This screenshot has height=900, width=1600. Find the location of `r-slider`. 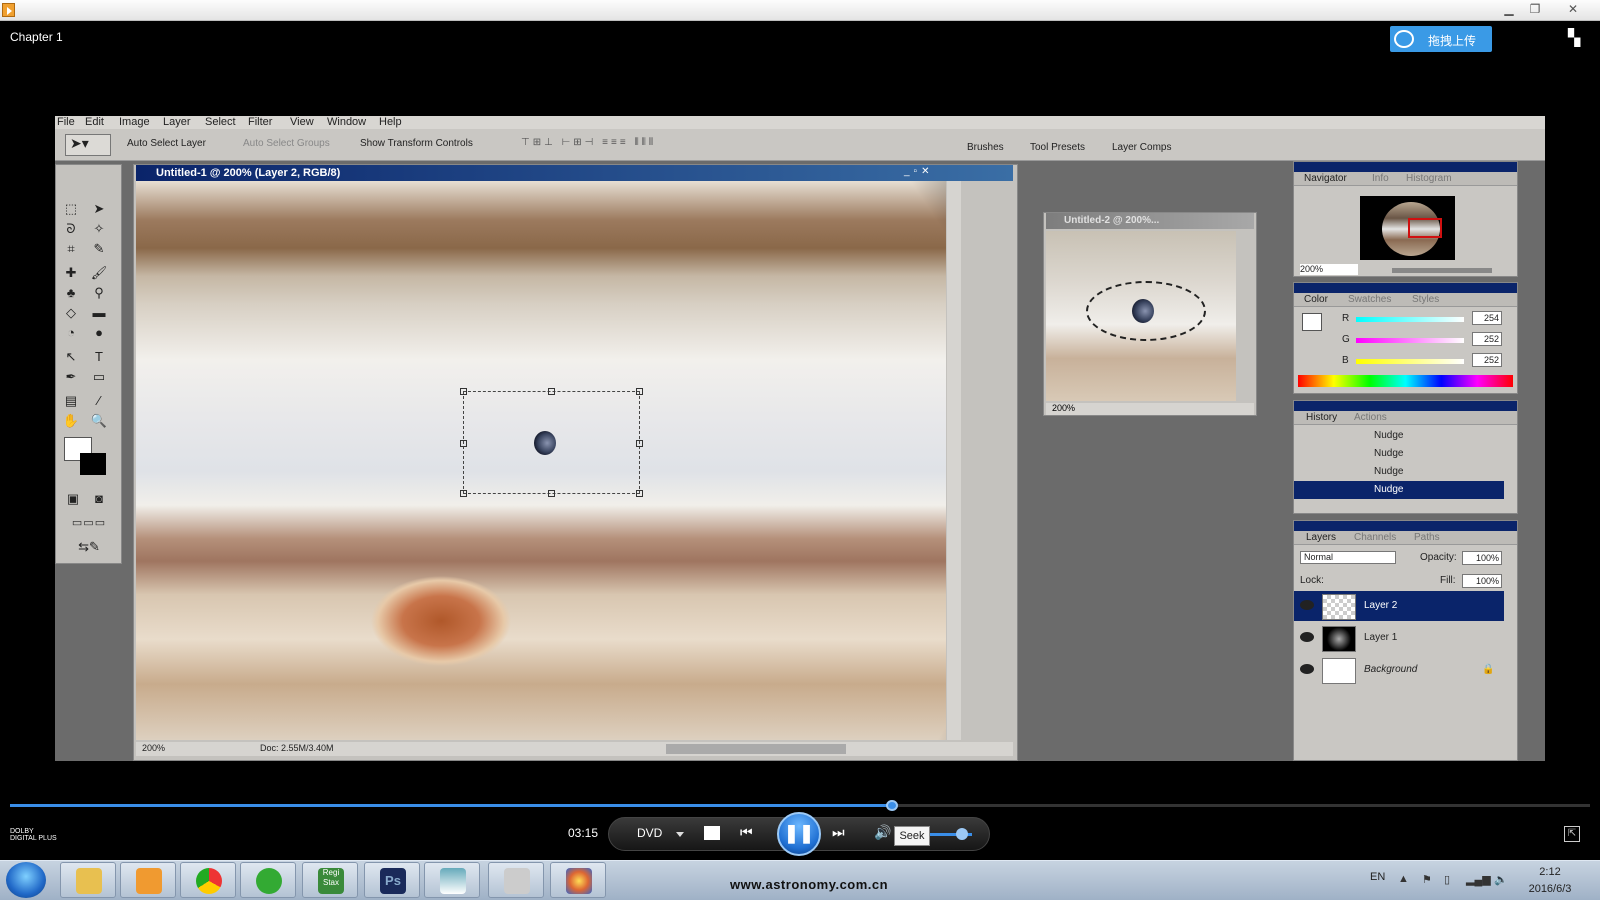

r-slider is located at coordinates (1410, 319).